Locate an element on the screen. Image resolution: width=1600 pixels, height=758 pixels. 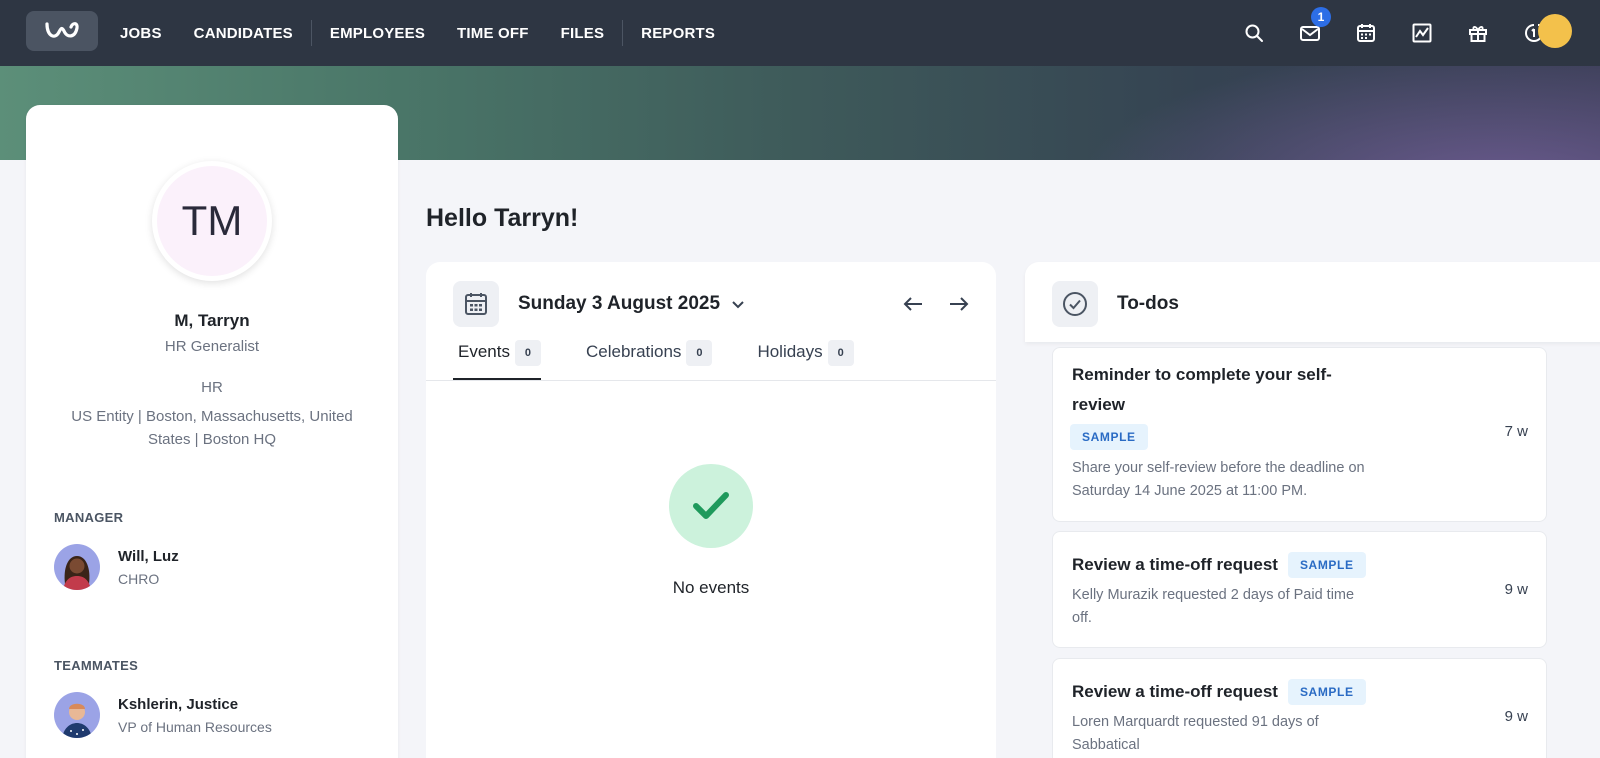
todos-header: To-dos is located at coordinates (1312, 302).